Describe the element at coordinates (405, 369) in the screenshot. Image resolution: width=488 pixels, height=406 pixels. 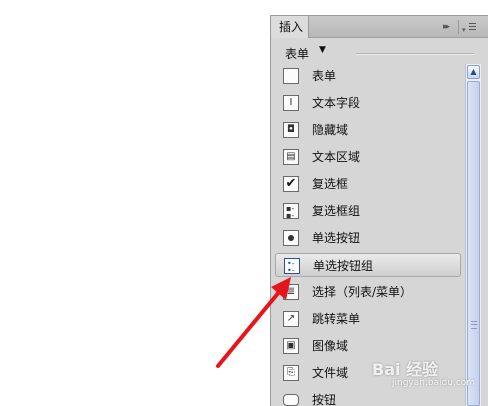
I see `watermark-logo: Bai 经验` at that location.